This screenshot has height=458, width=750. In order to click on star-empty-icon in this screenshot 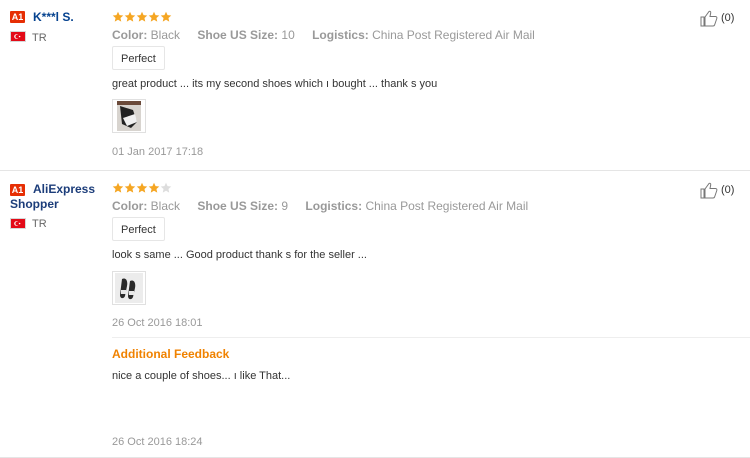, I will do `click(166, 187)`.